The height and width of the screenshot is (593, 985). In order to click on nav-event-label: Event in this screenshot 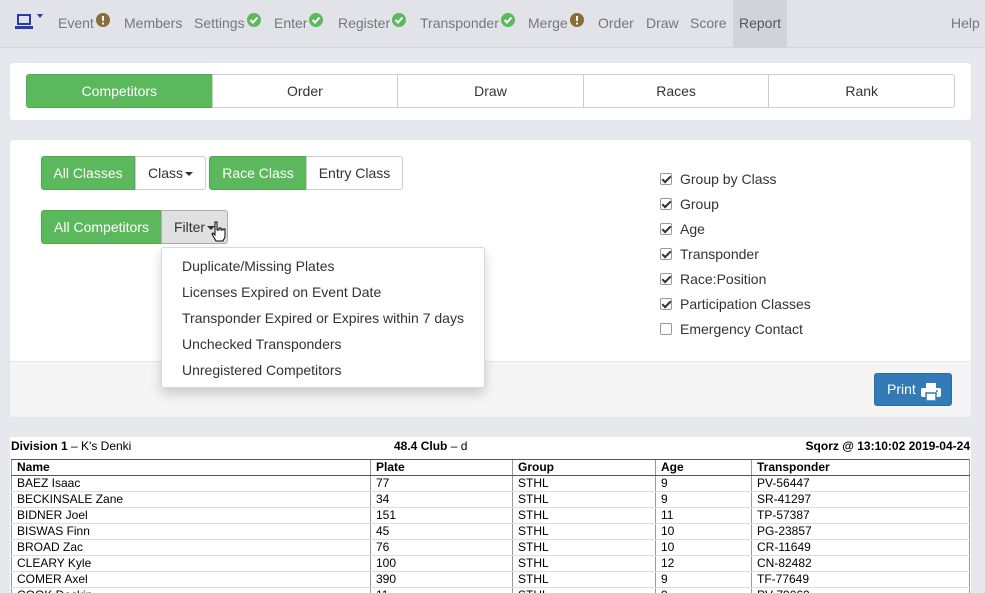, I will do `click(76, 23)`.